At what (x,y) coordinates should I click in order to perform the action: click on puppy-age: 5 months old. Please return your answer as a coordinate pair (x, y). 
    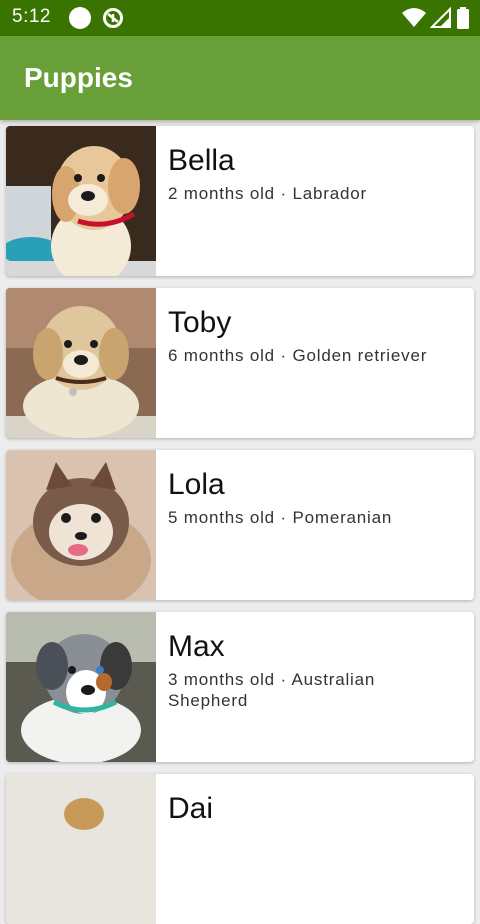
    Looking at the image, I should click on (221, 517).